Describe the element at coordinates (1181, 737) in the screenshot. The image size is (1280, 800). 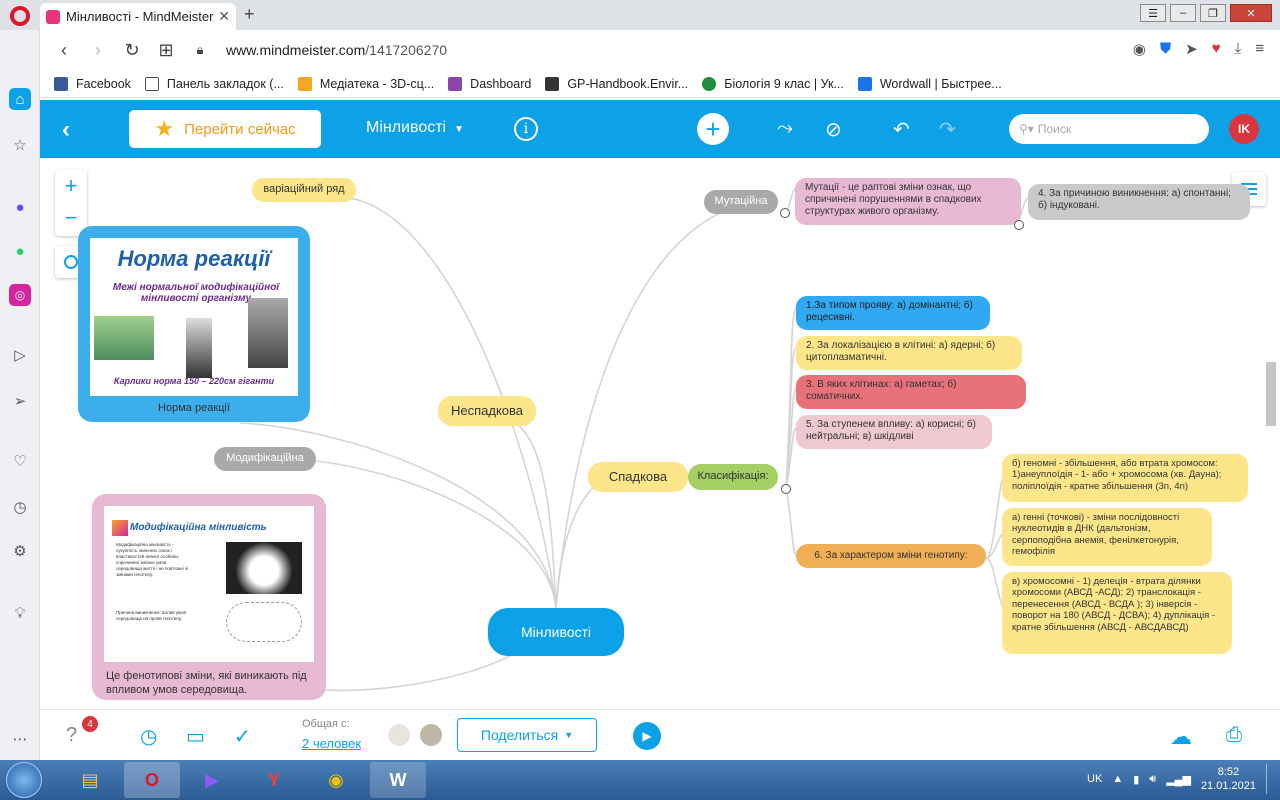
I see `cloud-download-icon: ☁` at that location.